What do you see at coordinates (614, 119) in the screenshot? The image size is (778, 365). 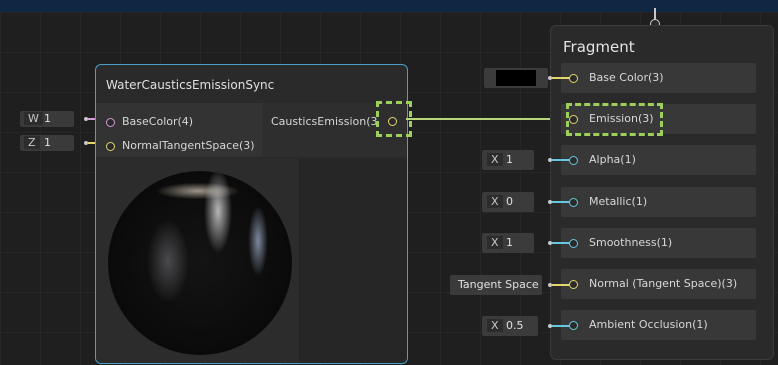 I see `highlight-emission` at bounding box center [614, 119].